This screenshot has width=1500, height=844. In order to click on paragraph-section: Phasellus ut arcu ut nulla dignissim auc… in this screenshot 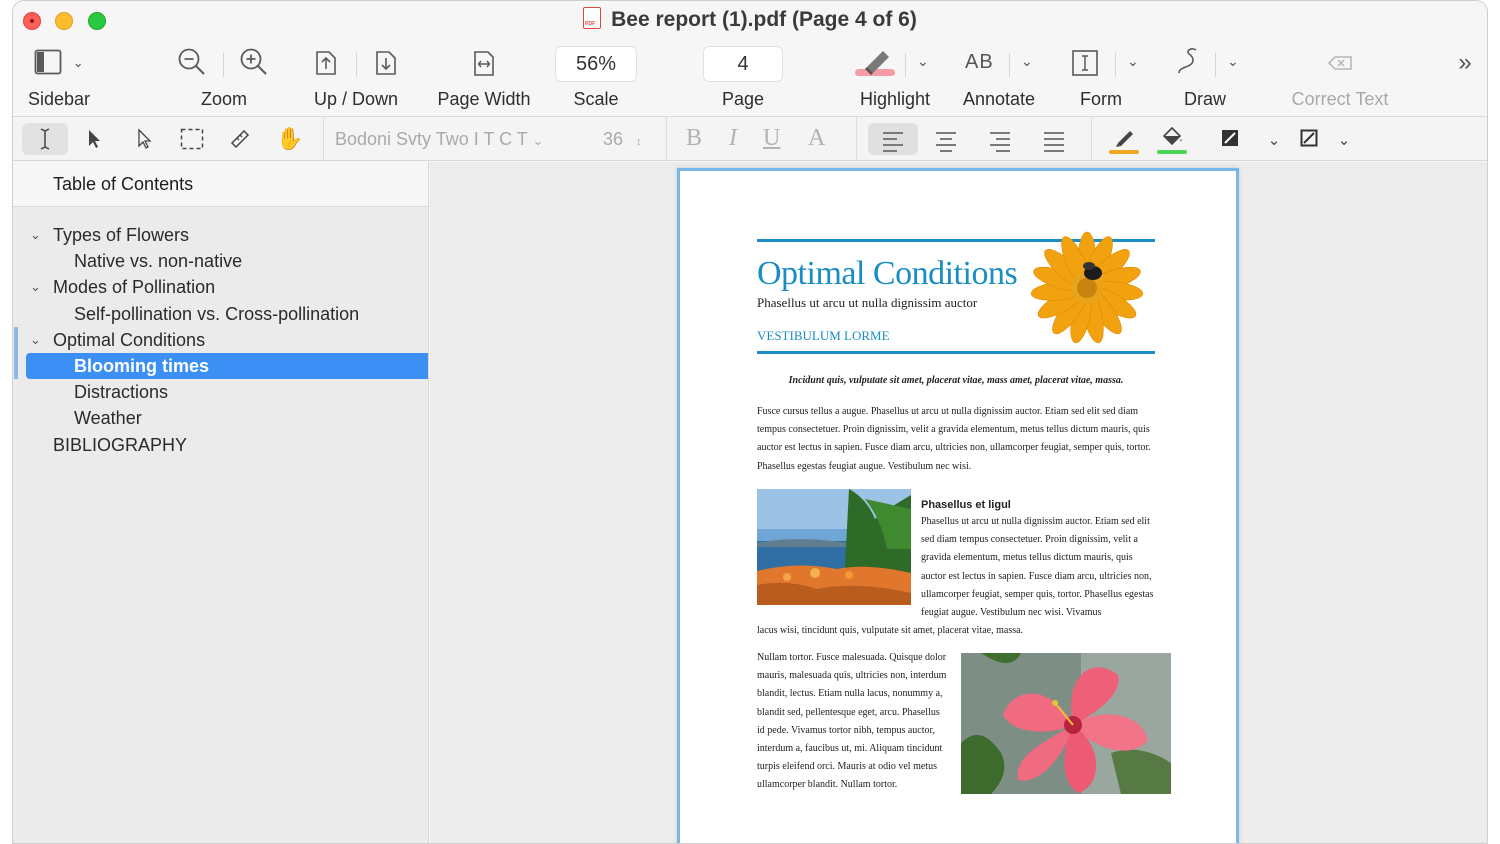, I will do `click(1039, 567)`.